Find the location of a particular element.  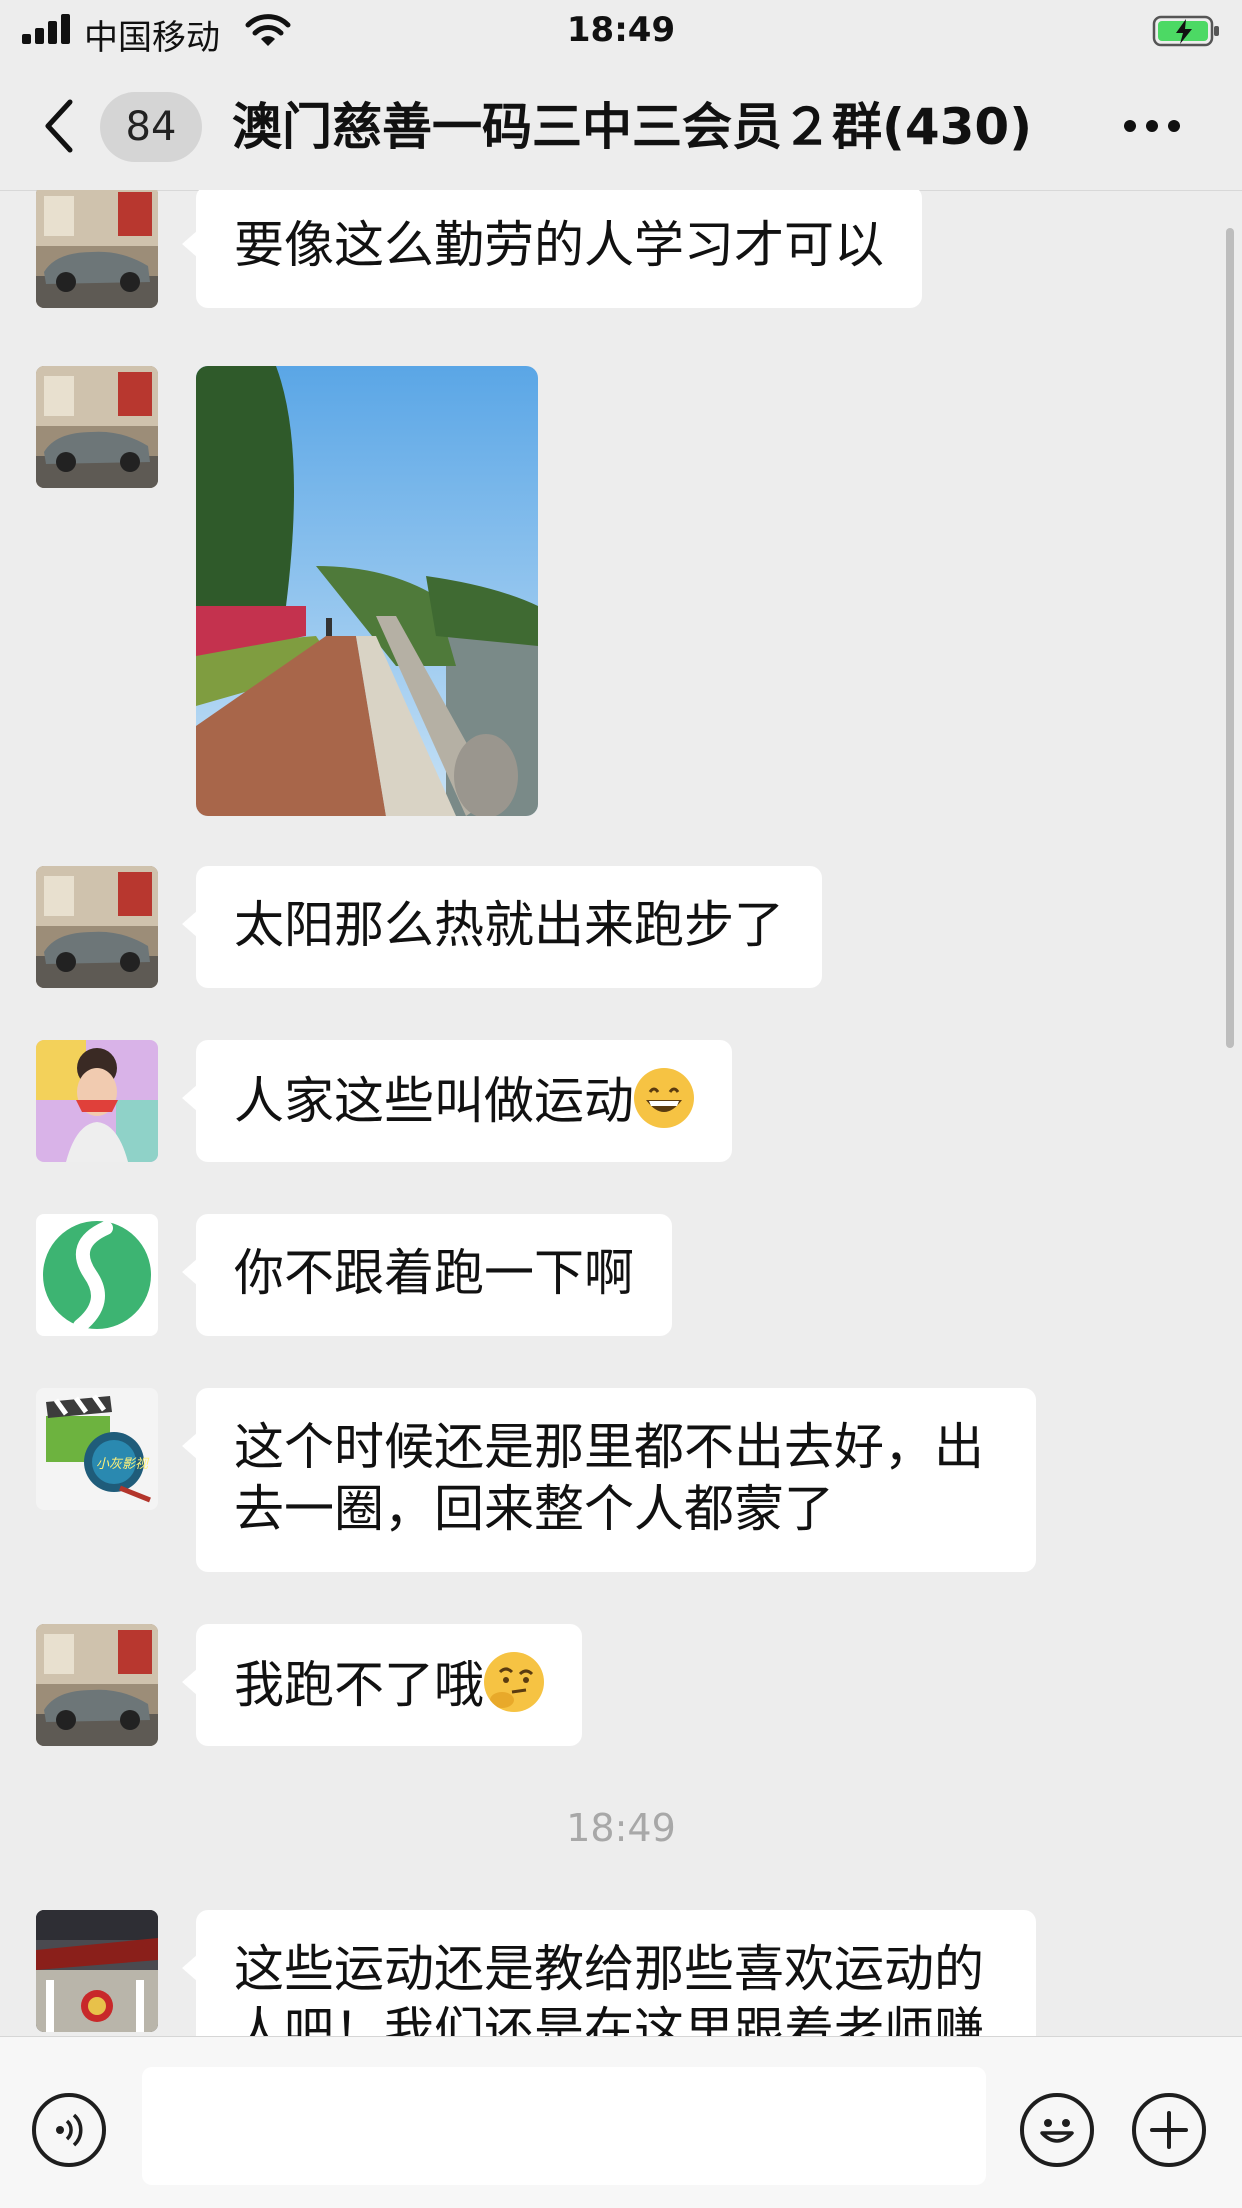

emoji-button is located at coordinates (1057, 2130).